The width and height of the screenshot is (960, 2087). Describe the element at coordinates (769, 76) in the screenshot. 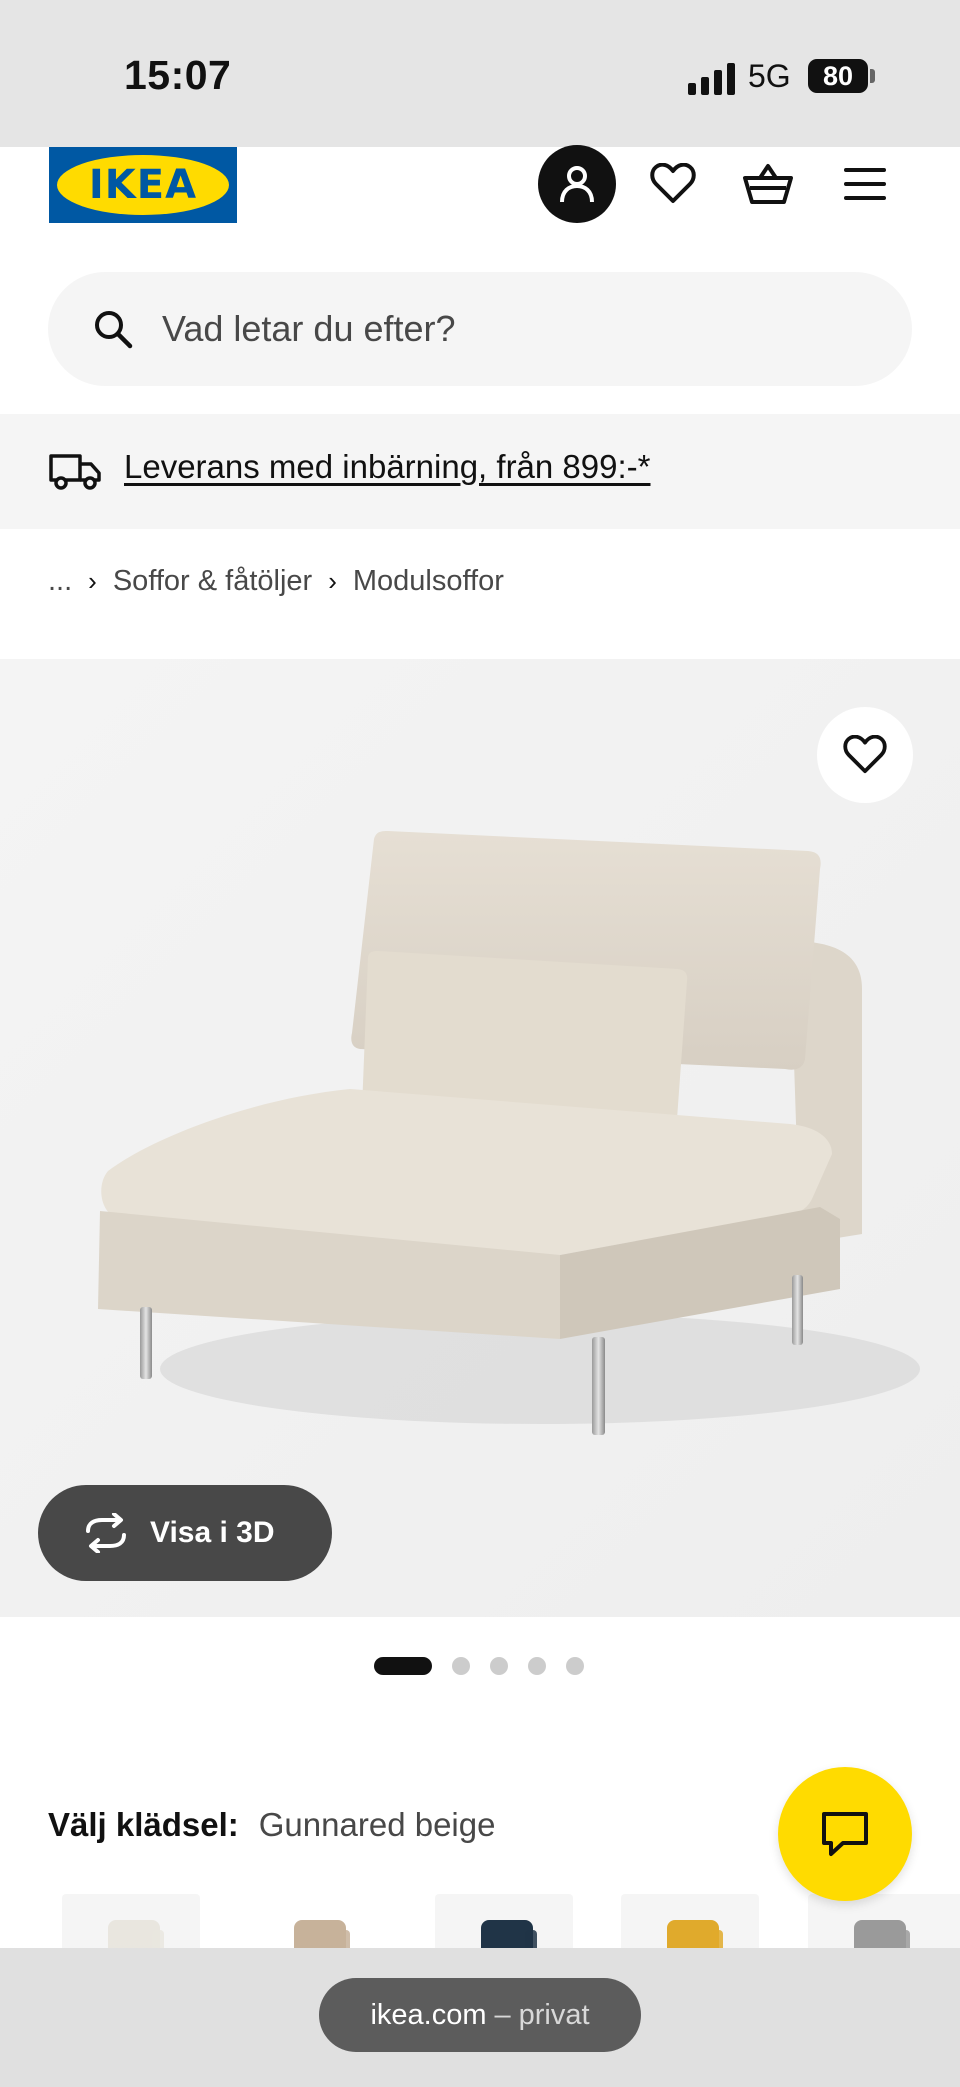

I see `network-type: 5G` at that location.